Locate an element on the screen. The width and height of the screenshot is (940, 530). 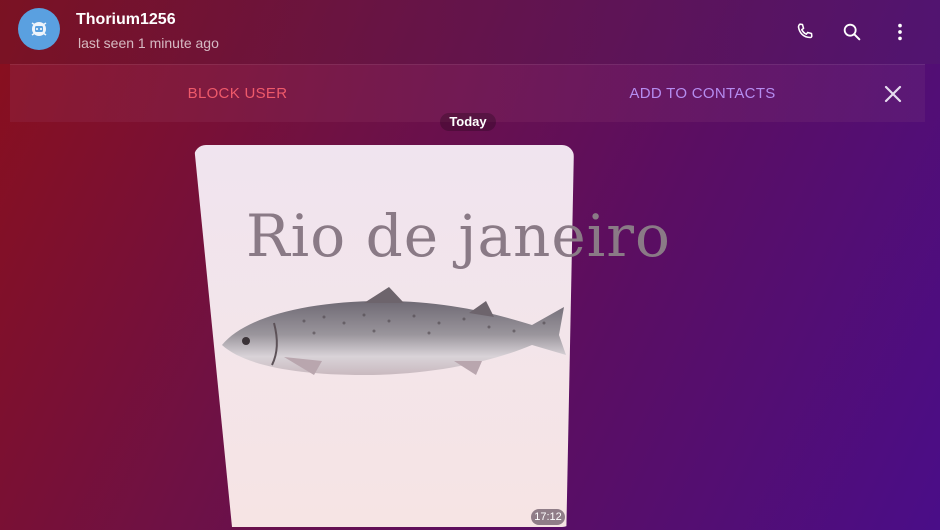
close-icon is located at coordinates (893, 94).